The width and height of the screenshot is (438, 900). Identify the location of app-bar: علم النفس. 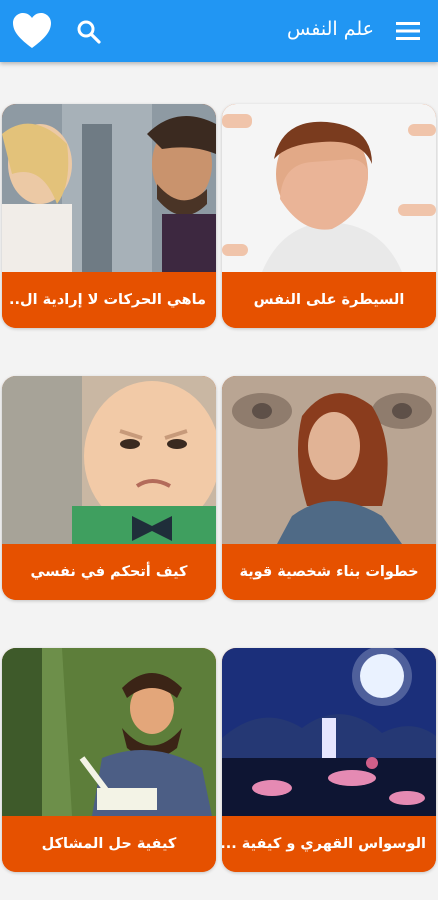
(219, 31).